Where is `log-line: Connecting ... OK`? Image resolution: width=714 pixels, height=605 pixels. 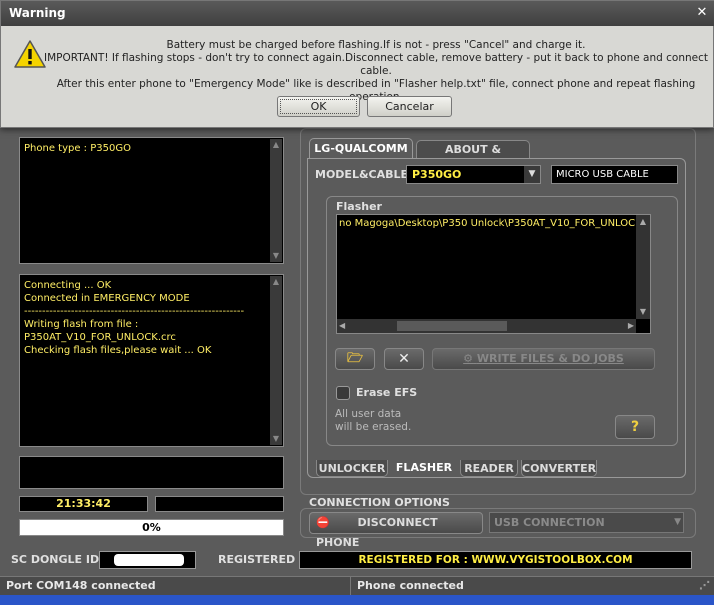 log-line: Connecting ... OK is located at coordinates (68, 285).